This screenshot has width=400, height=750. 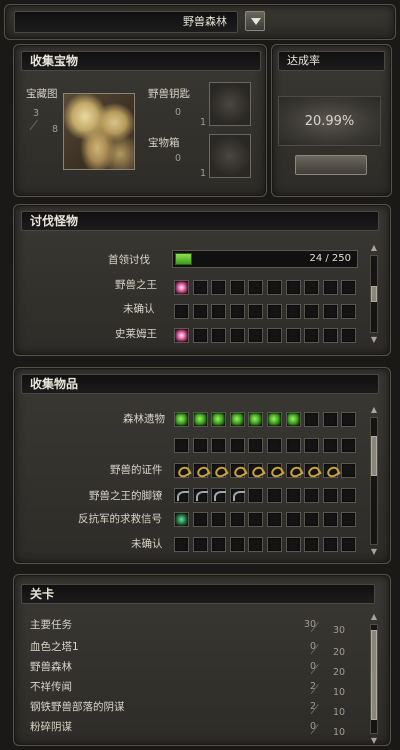 I want to click on stage-name: 主要任务, so click(x=51, y=624).